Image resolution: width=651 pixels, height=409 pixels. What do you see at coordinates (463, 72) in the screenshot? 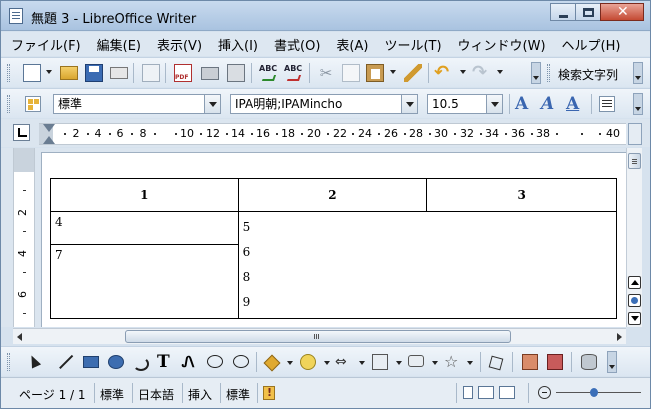
I see `undo-dropdown-arrow` at bounding box center [463, 72].